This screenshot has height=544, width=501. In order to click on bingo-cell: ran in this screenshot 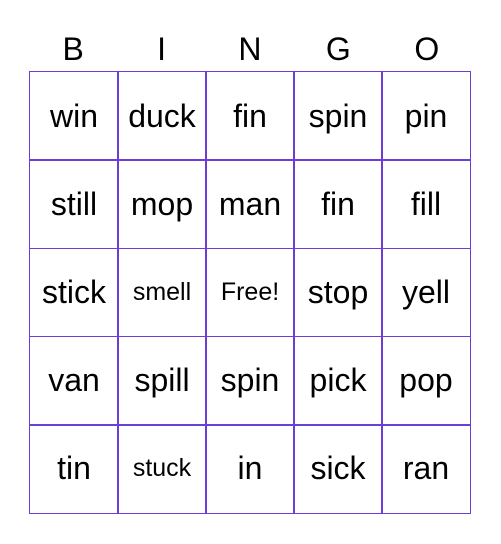, I will do `click(426, 469)`.